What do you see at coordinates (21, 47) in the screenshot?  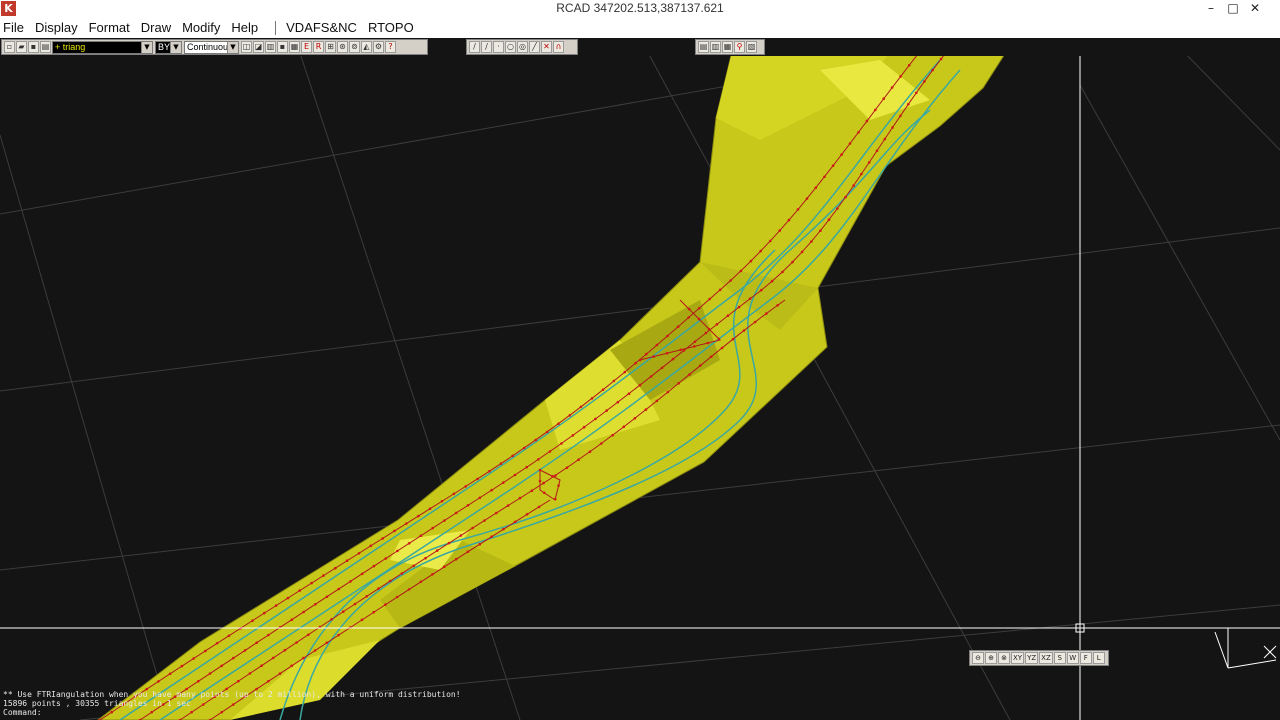 I see `open-file-icon: ▰` at bounding box center [21, 47].